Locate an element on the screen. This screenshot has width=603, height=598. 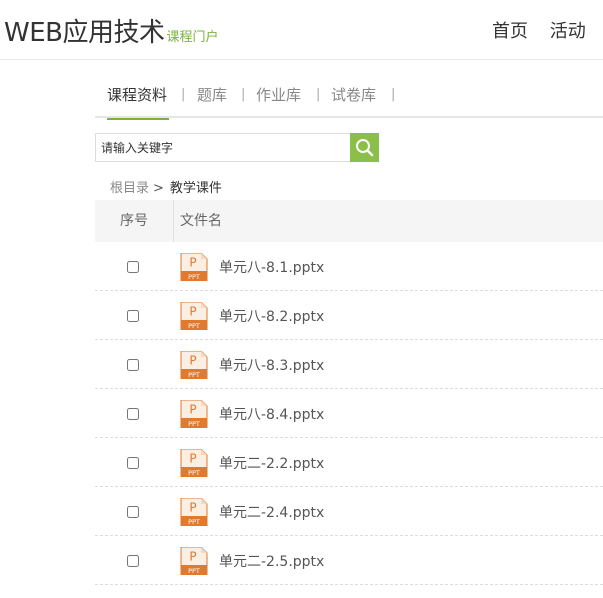
nav-home: 首页 is located at coordinates (510, 30).